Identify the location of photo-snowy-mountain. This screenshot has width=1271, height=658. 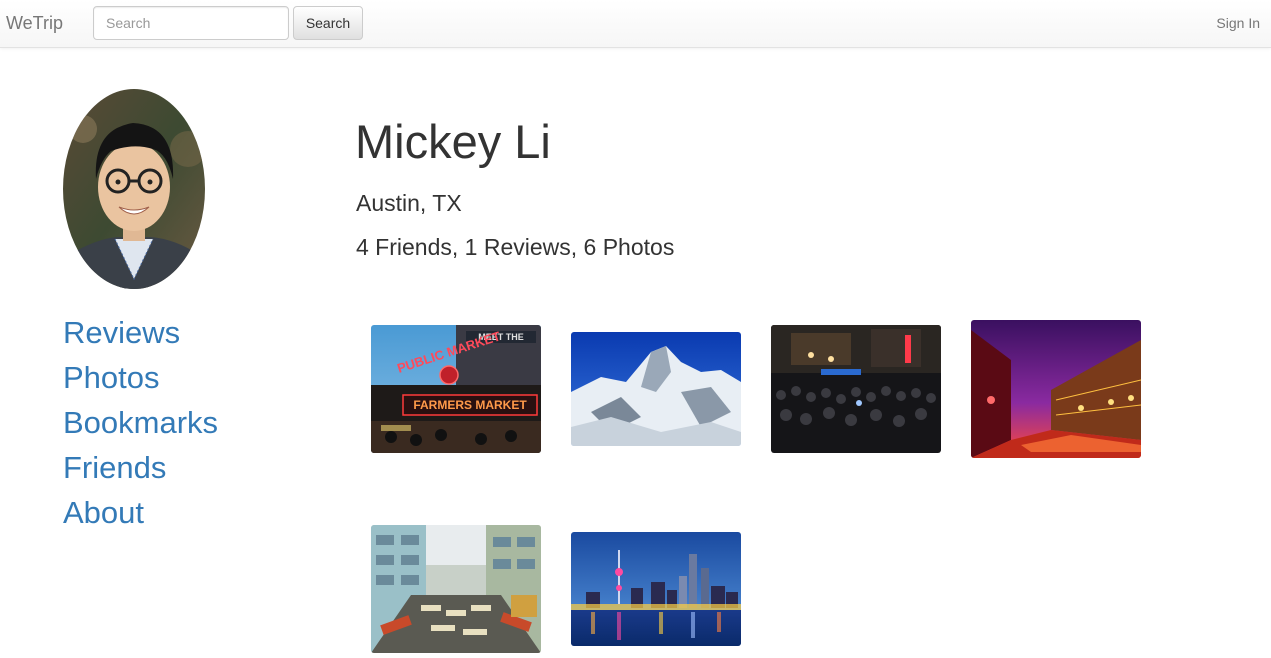
(656, 389).